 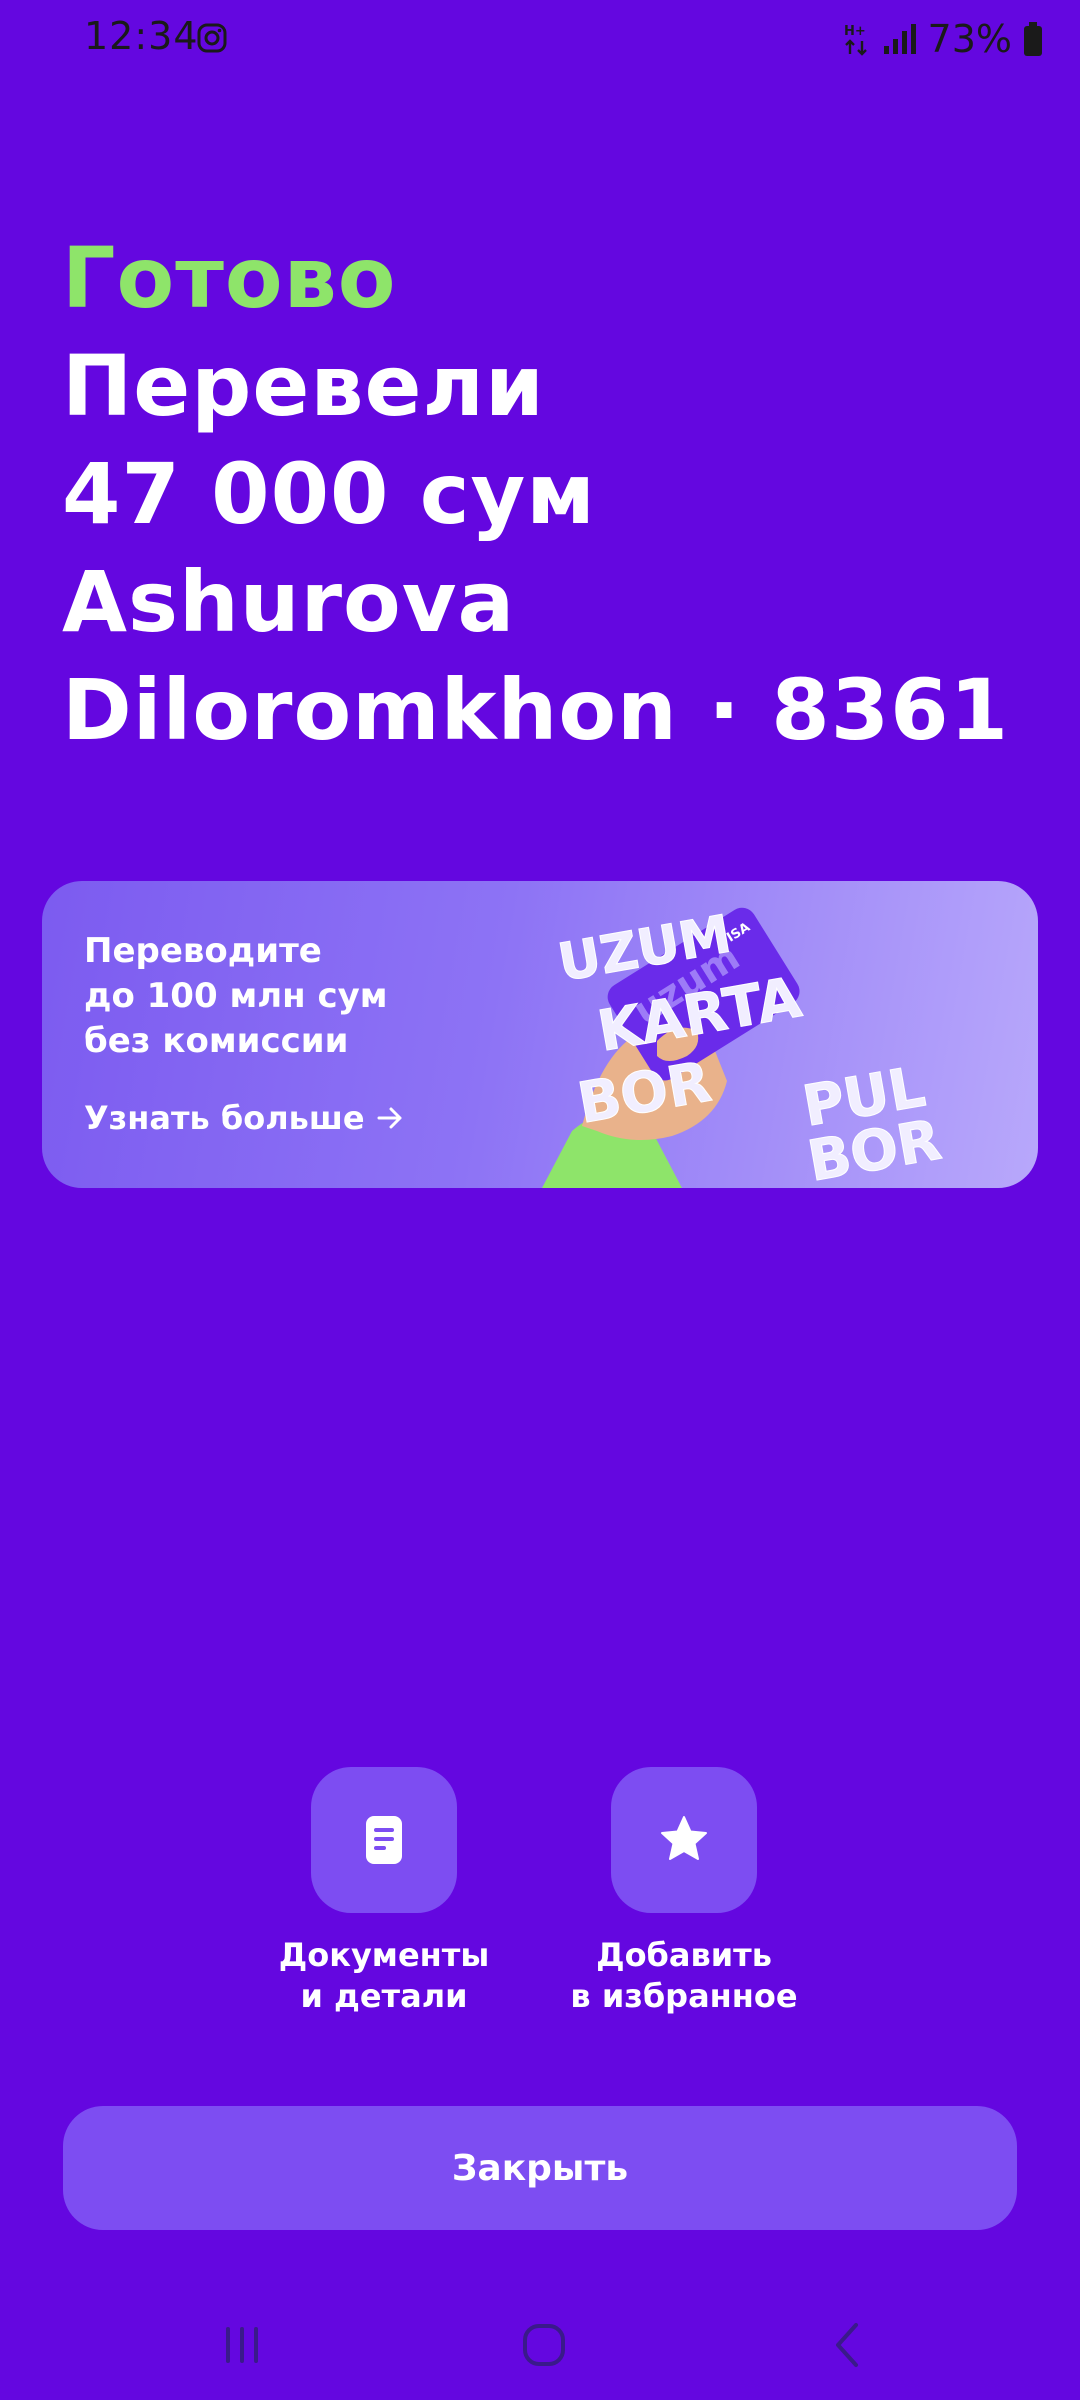 What do you see at coordinates (203, 951) in the screenshot?
I see `promo-line: Переводите` at bounding box center [203, 951].